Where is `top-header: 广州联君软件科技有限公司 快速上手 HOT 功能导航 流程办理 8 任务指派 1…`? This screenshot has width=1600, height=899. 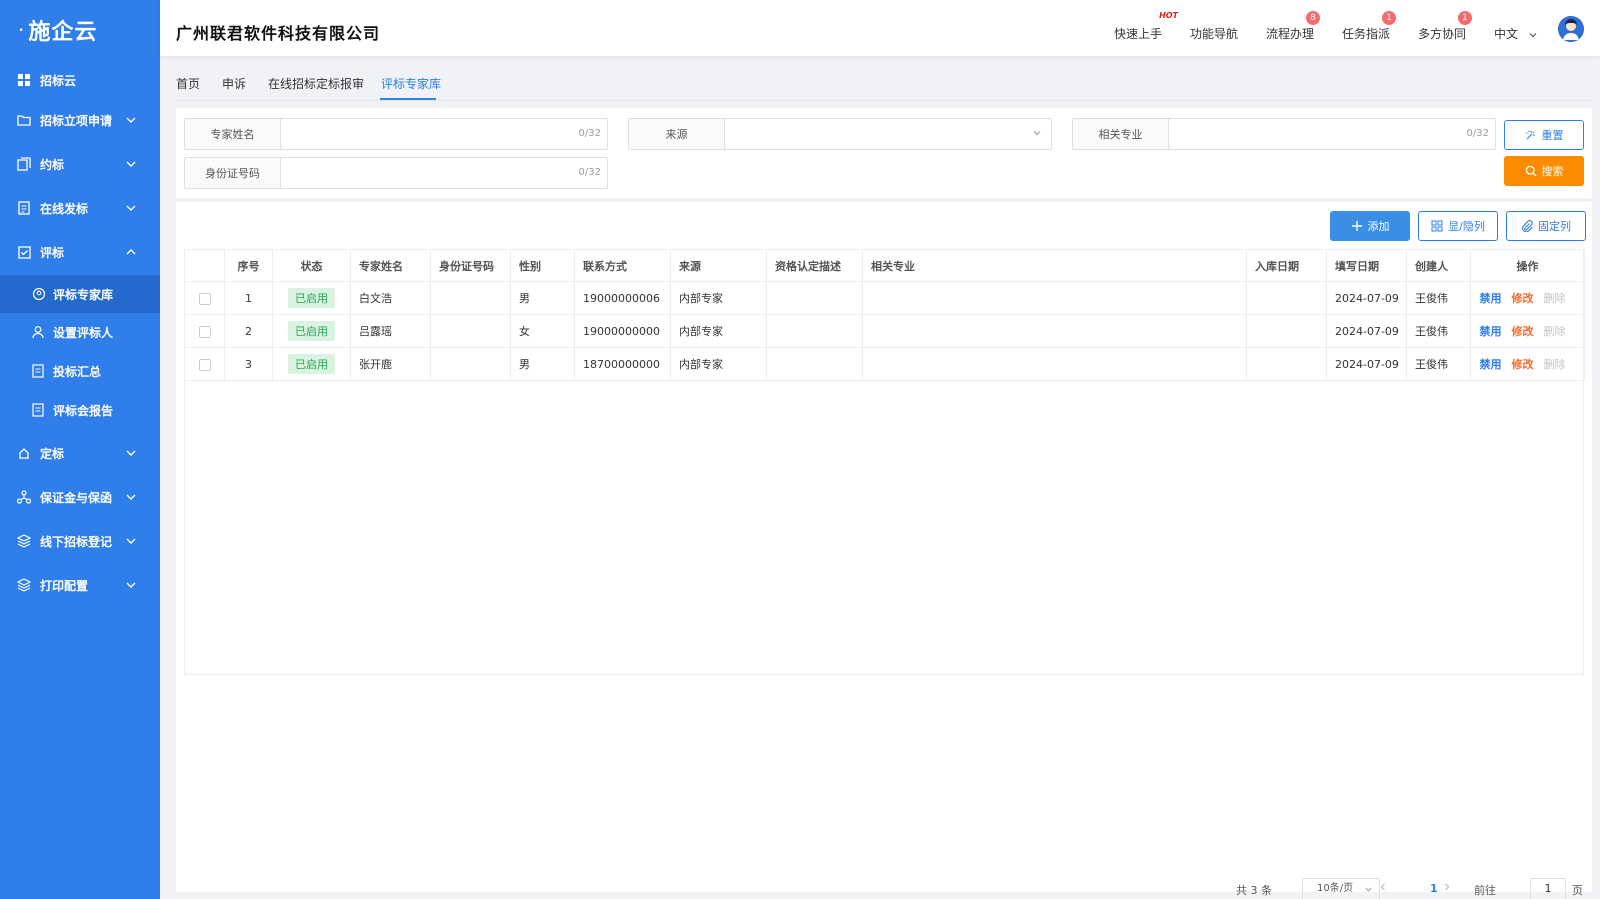
top-header: 广州联君软件科技有限公司 快速上手 HOT 功能导航 流程办理 8 任务指派 1… is located at coordinates (880, 28).